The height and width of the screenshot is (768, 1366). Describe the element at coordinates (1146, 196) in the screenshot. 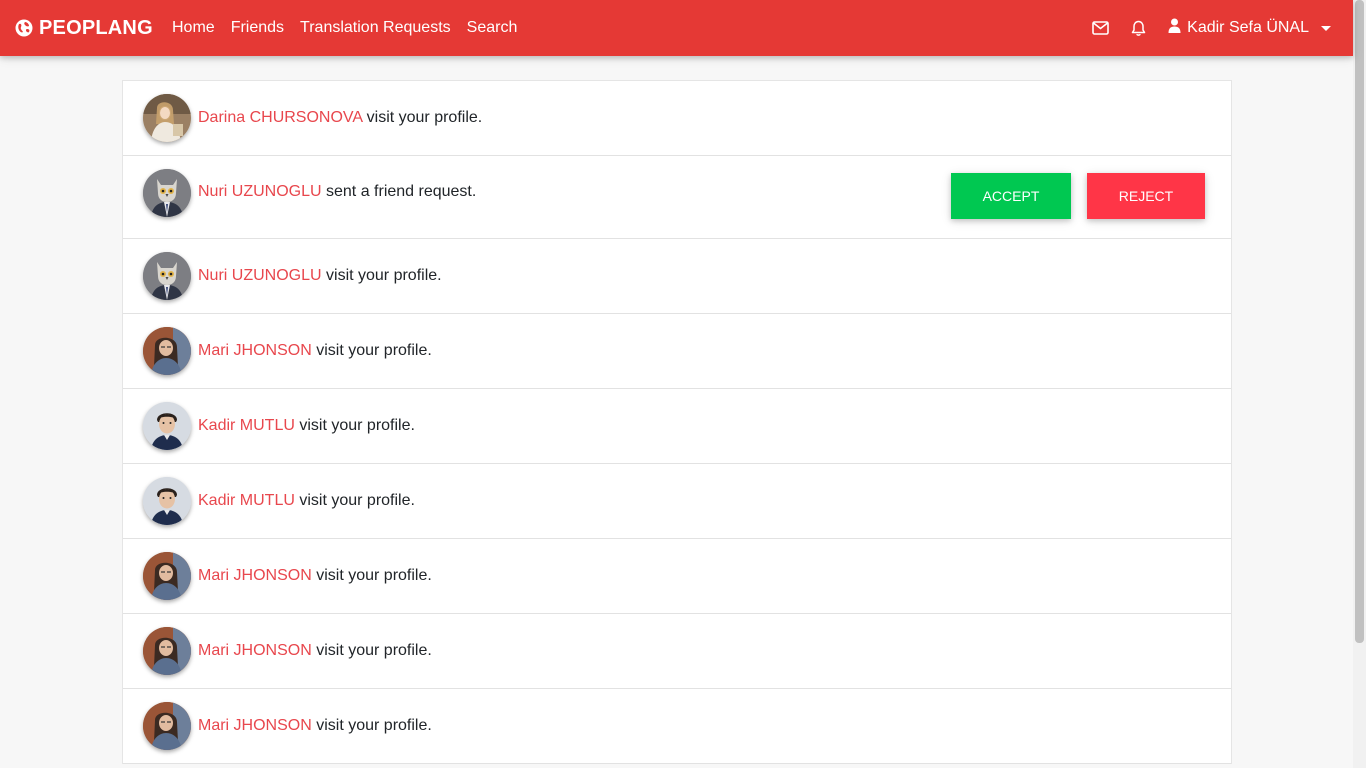

I see `reject-button: REJECT` at that location.